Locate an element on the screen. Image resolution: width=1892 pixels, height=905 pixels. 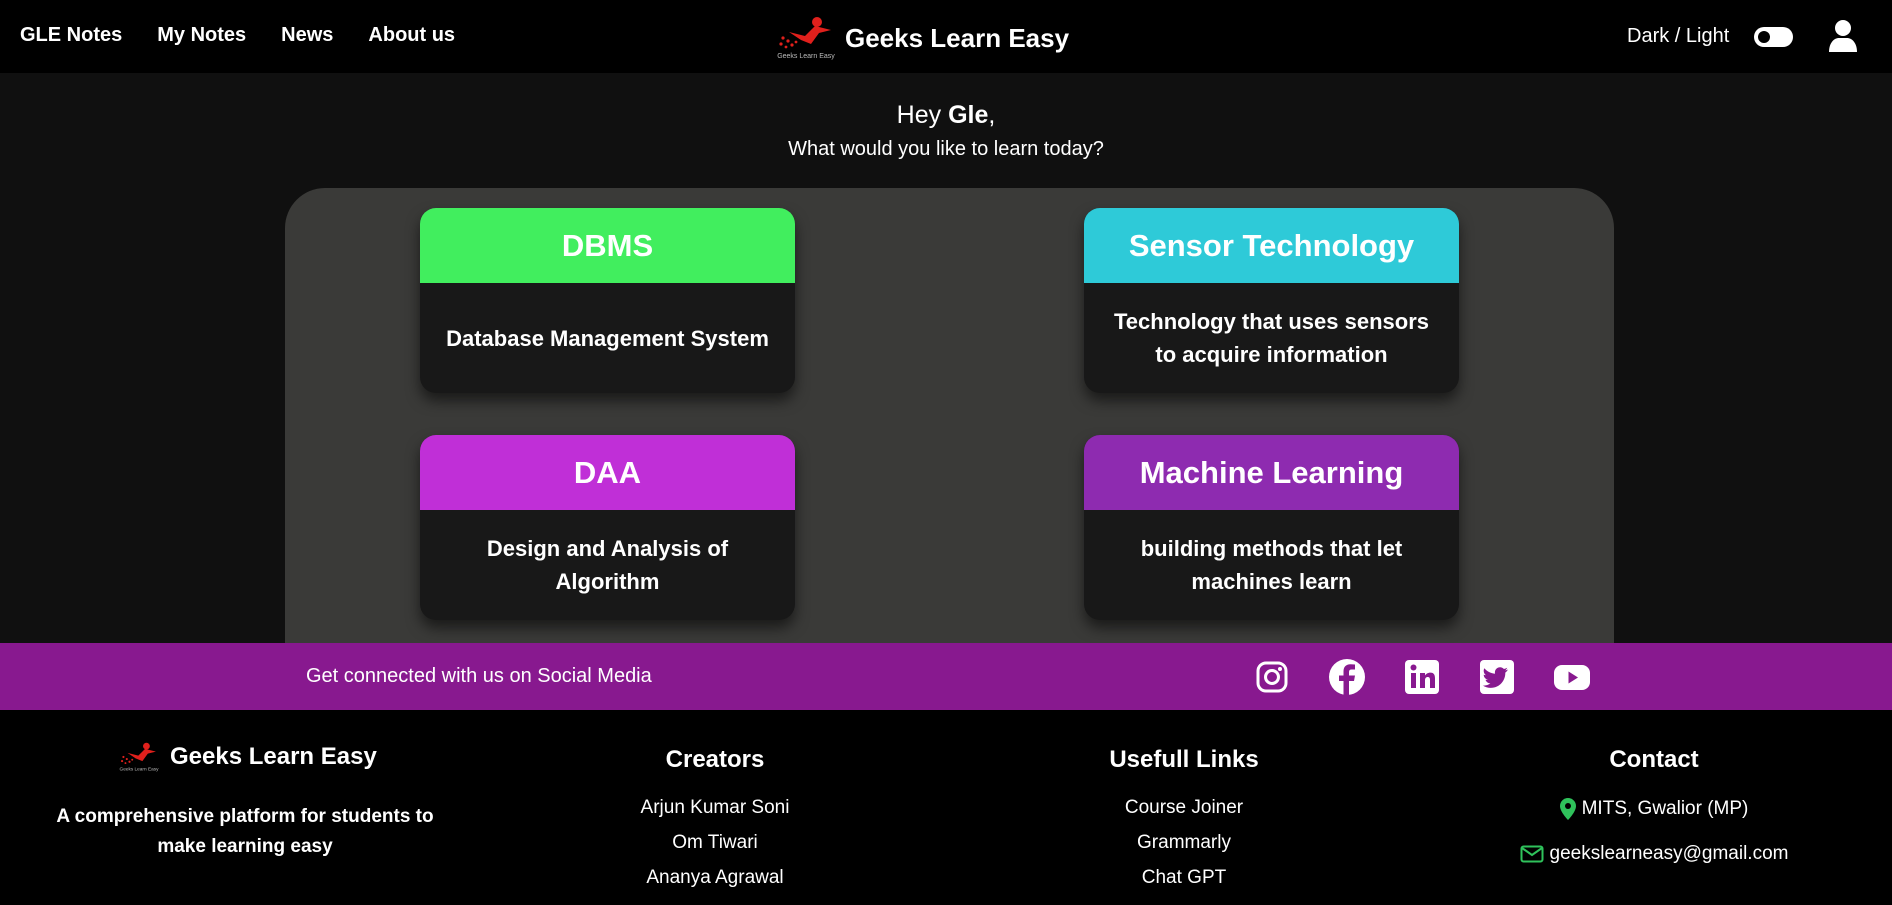
greeting: Hey Gle, is located at coordinates (946, 115).